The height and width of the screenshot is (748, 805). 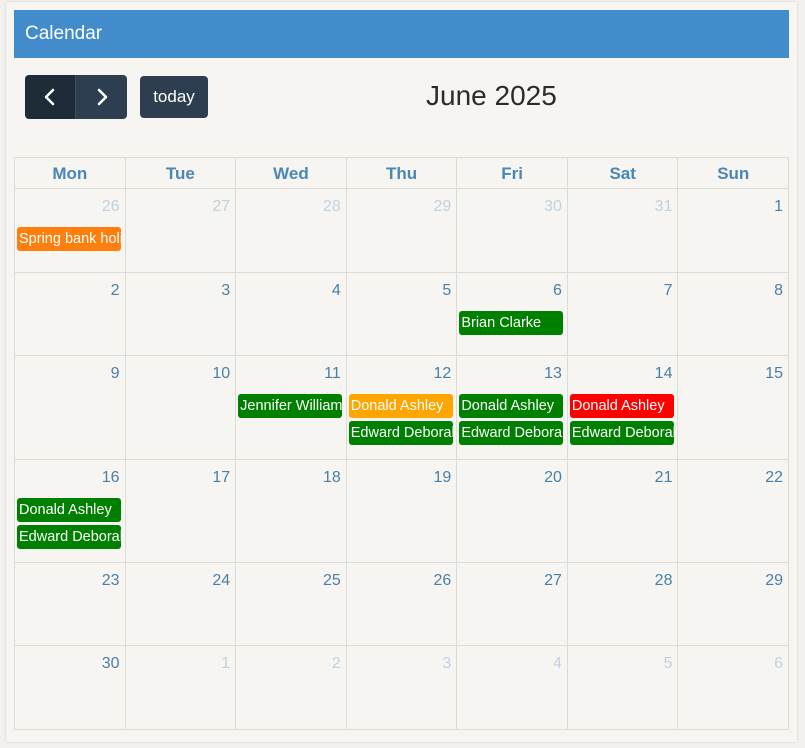 What do you see at coordinates (291, 604) in the screenshot?
I see `day-cell: 25` at bounding box center [291, 604].